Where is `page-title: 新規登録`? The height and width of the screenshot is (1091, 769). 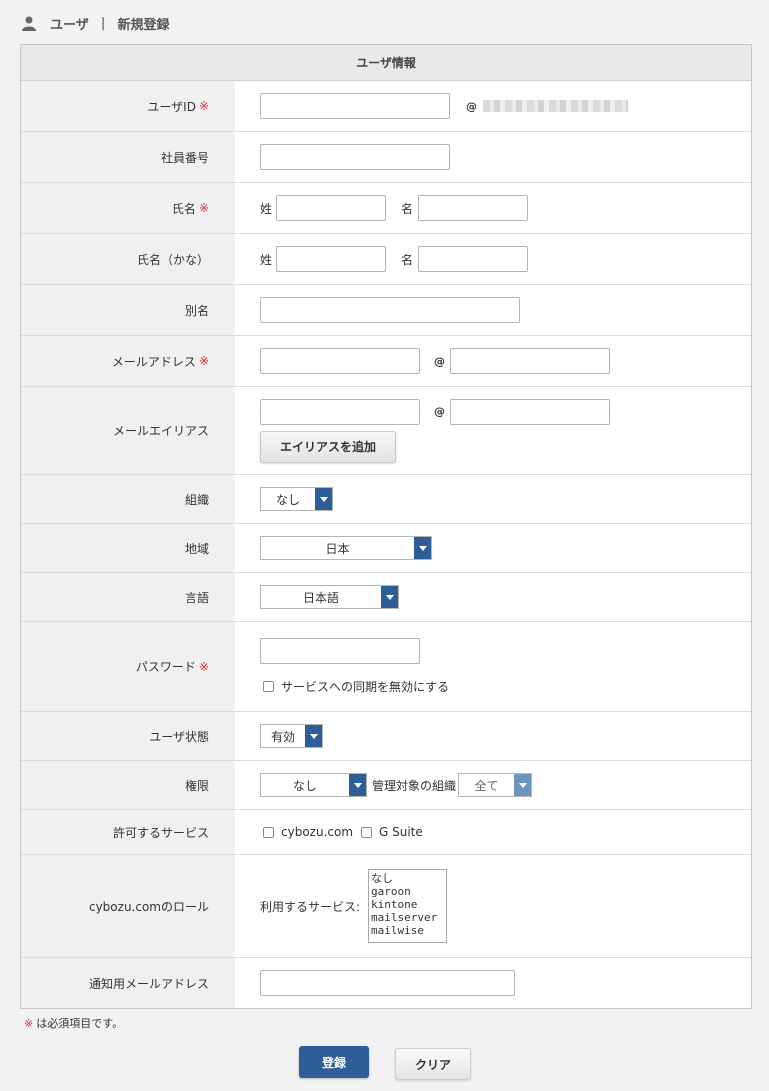
page-title: 新規登録 is located at coordinates (143, 25).